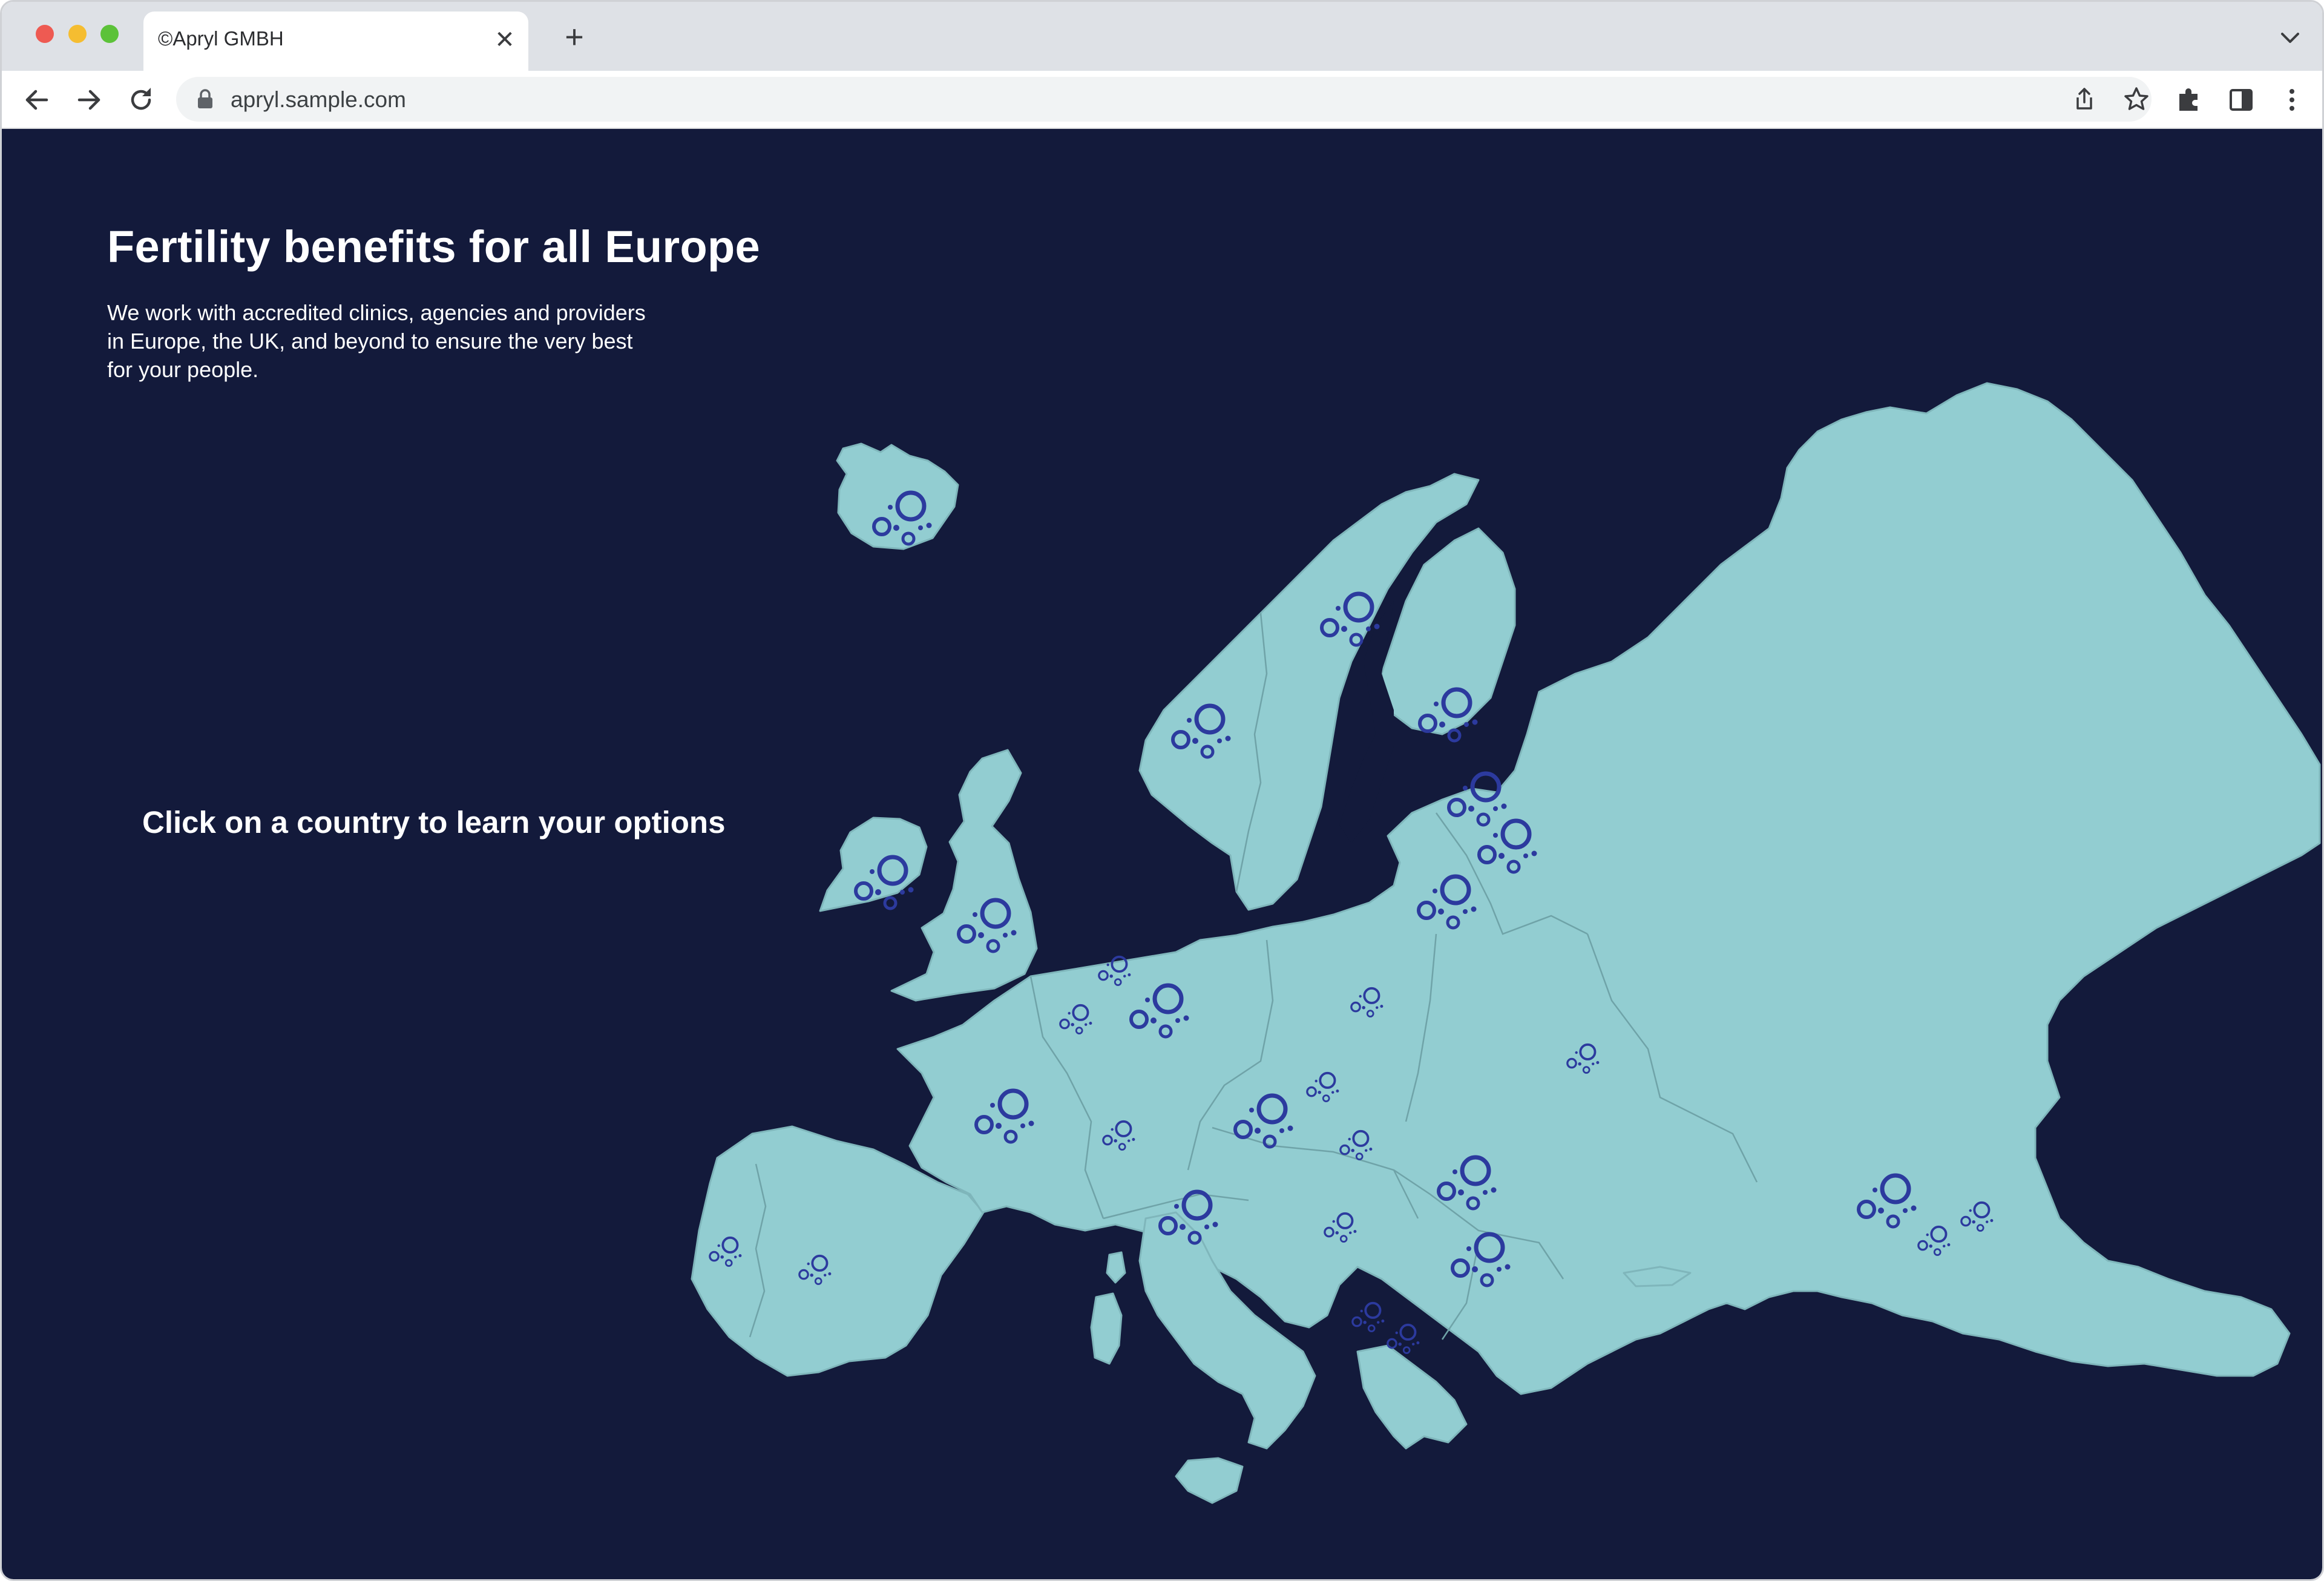 Image resolution: width=2324 pixels, height=1581 pixels. I want to click on lock-icon, so click(205, 99).